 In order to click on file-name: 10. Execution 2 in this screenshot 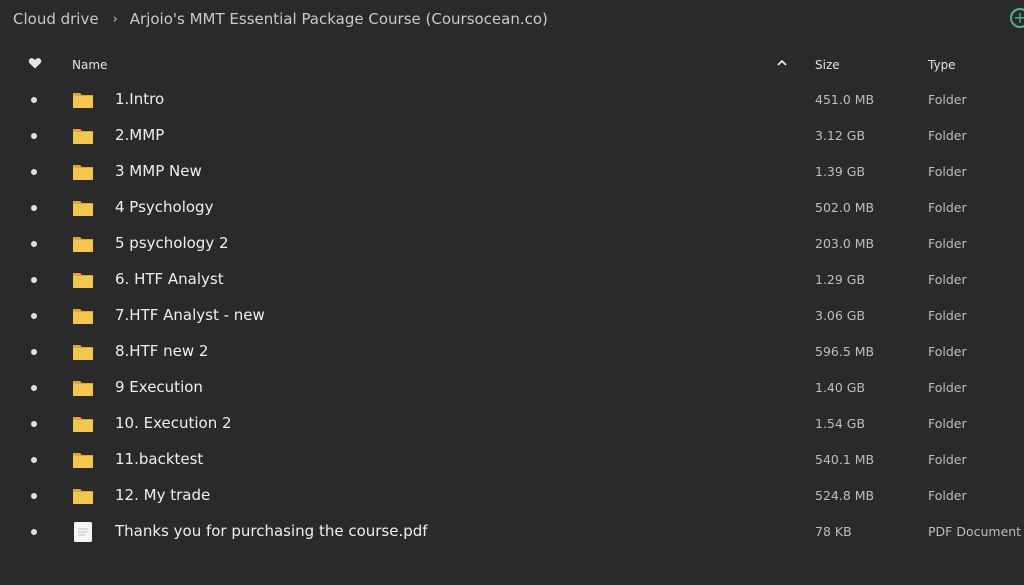, I will do `click(173, 423)`.